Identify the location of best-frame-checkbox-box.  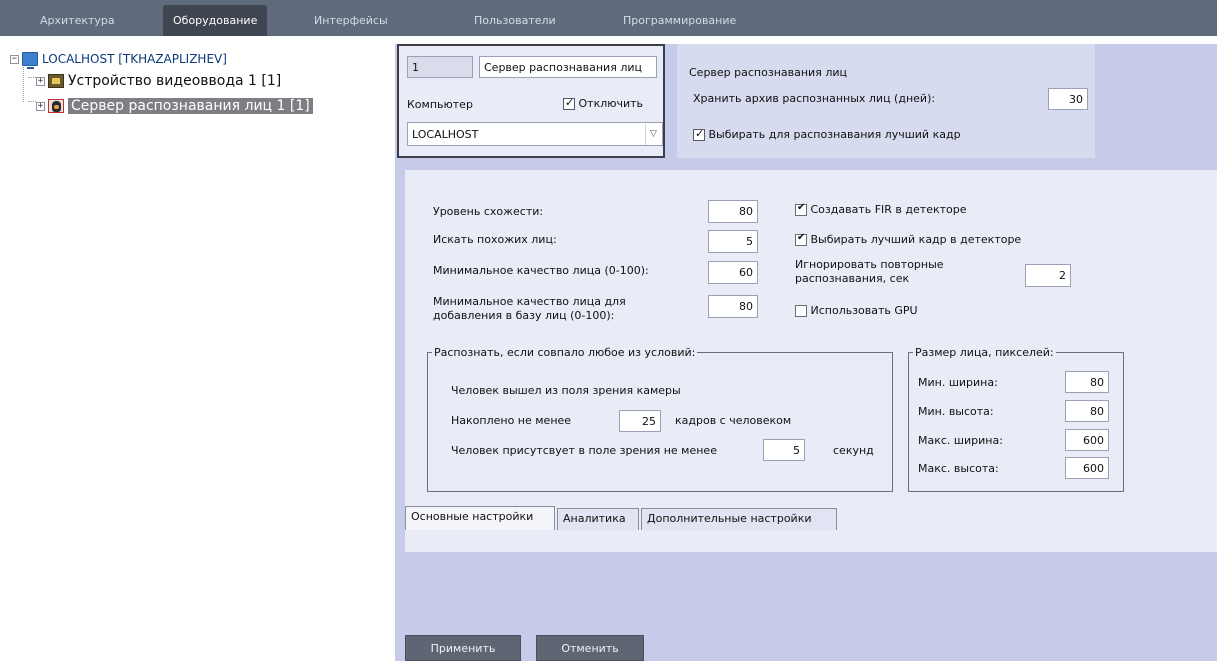
(699, 134).